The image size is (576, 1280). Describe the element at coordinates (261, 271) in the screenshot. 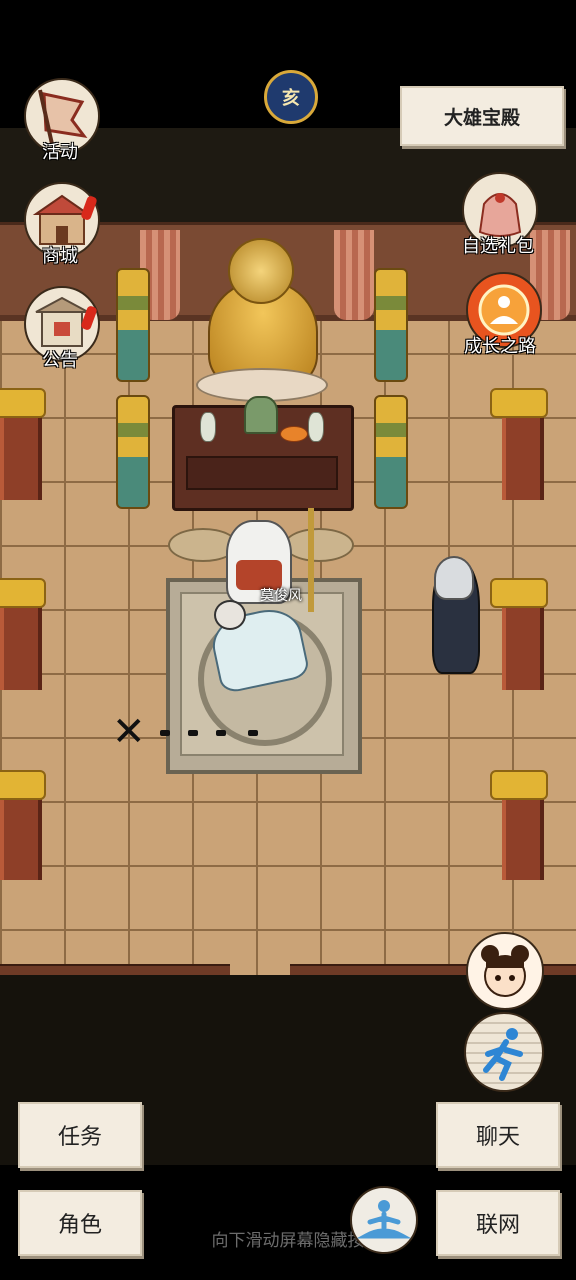

I see `buddha-head` at that location.